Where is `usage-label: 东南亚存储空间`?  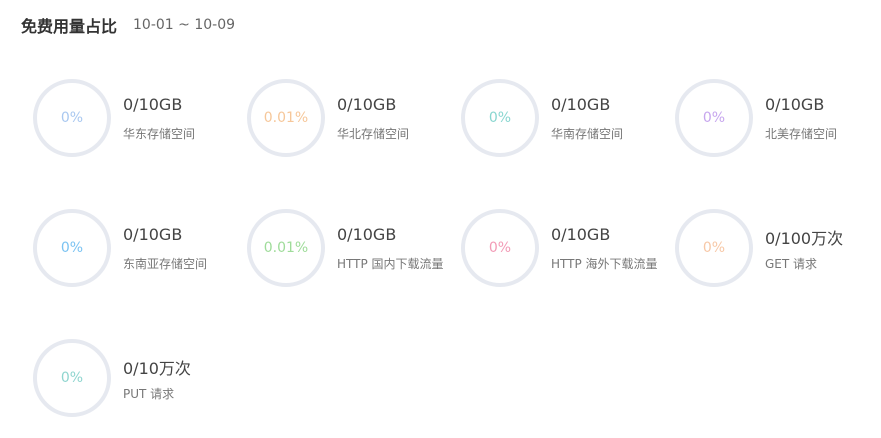 usage-label: 东南亚存储空间 is located at coordinates (165, 264).